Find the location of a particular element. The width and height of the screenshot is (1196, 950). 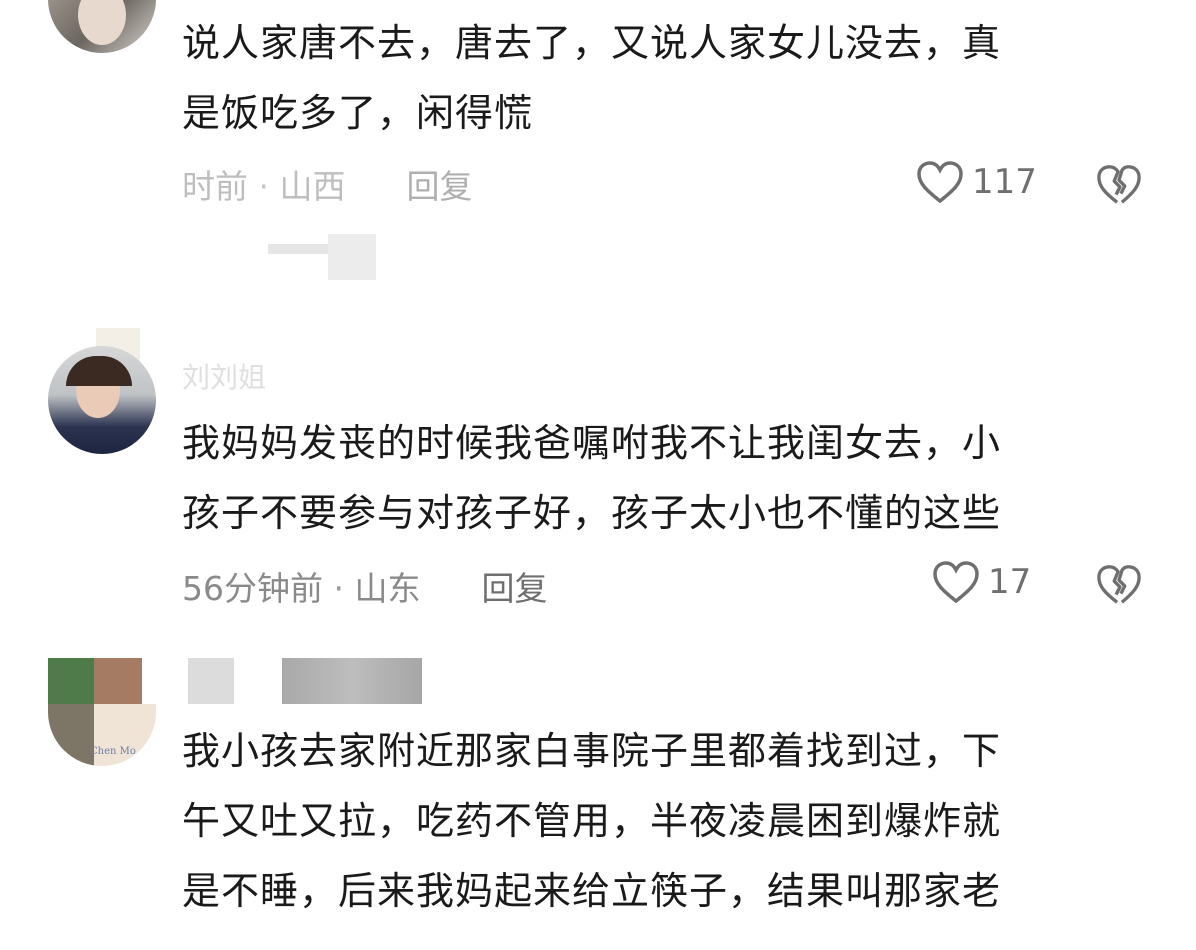

comment-time: 时前 is located at coordinates (215, 186).